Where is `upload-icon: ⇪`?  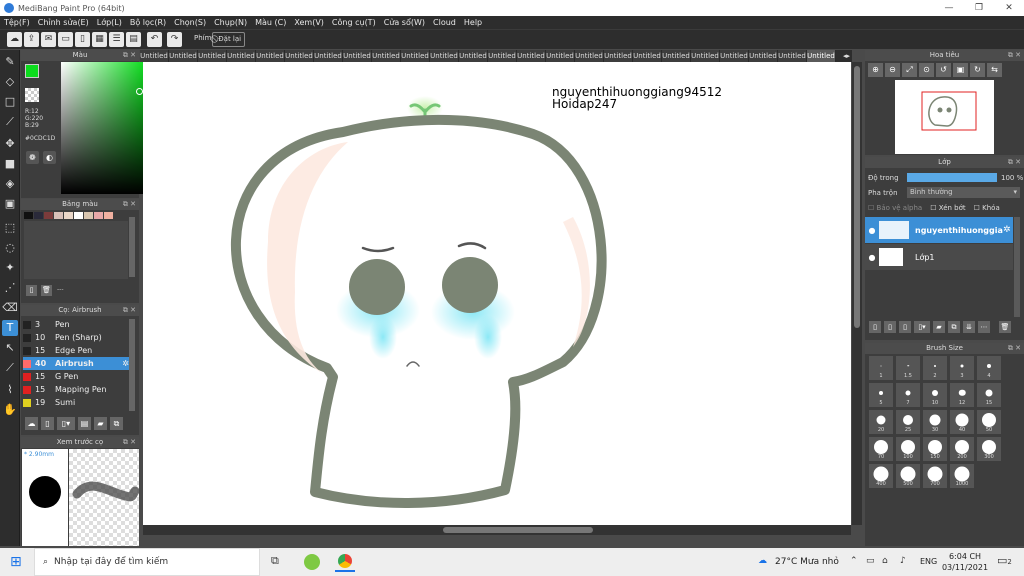
upload-icon: ⇪ is located at coordinates (31, 39).